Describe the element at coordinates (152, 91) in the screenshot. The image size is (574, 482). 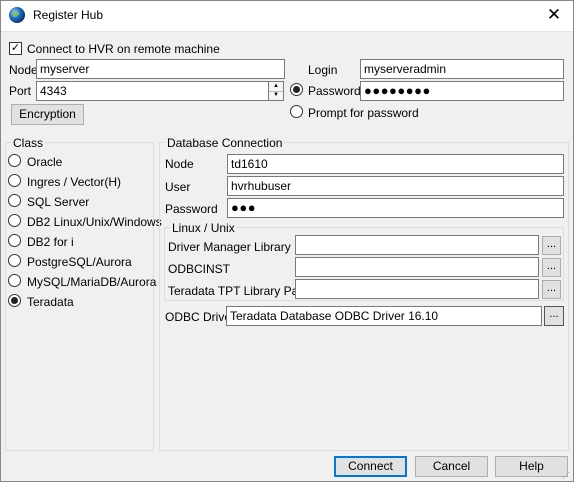
I see `remote-port-input: 4343` at that location.